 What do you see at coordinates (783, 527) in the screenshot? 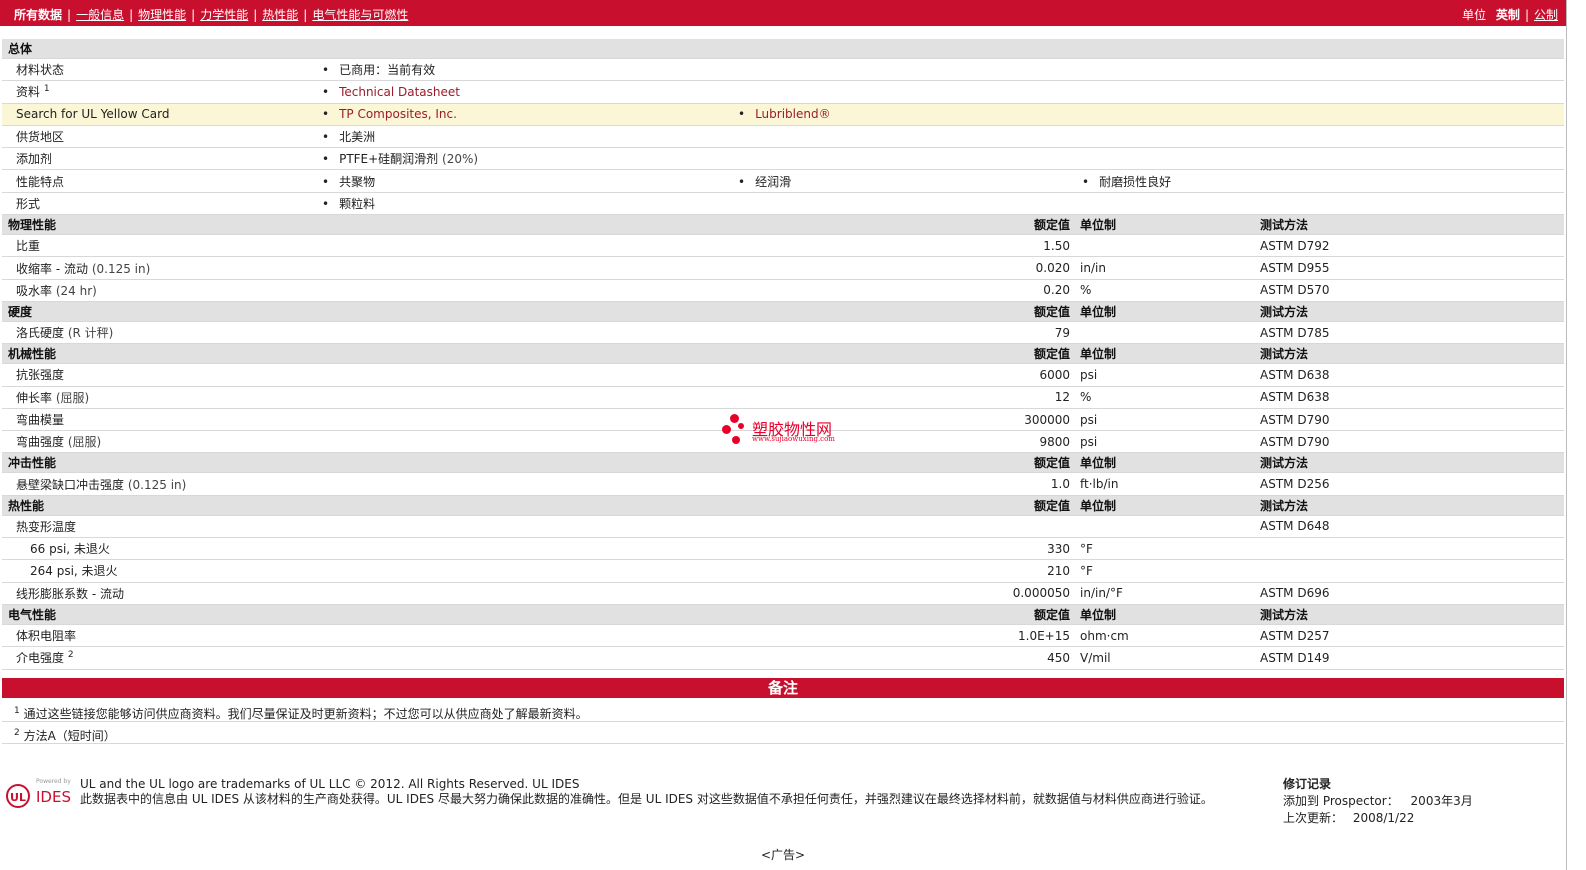
I see `table-row: 热变形温度 ASTM D648` at bounding box center [783, 527].